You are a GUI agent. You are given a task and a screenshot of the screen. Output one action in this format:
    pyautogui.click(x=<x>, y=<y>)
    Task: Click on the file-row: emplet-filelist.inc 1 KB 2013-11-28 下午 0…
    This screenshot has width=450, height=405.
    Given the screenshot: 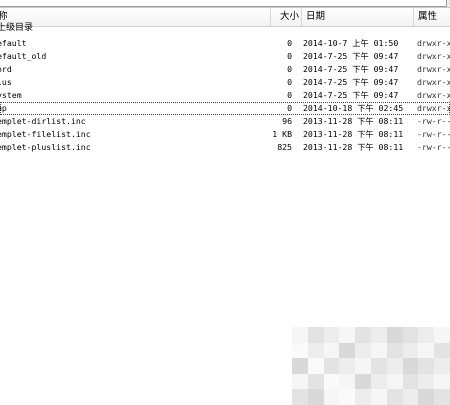 What is the action you would take?
    pyautogui.click(x=225, y=134)
    